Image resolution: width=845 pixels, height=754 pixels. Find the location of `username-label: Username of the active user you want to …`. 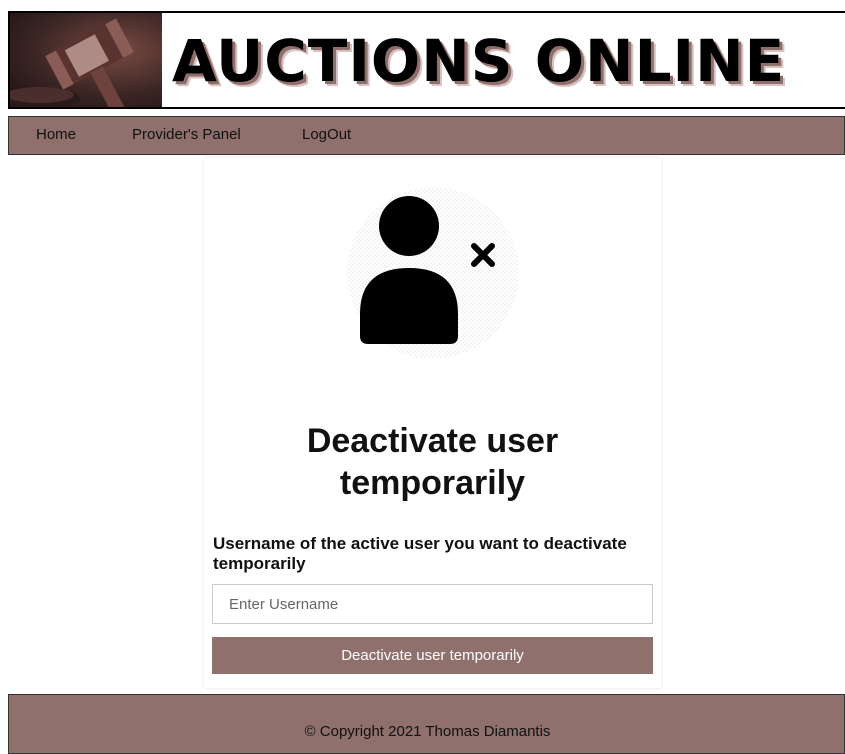

username-label: Username of the active user you want to … is located at coordinates (420, 553).